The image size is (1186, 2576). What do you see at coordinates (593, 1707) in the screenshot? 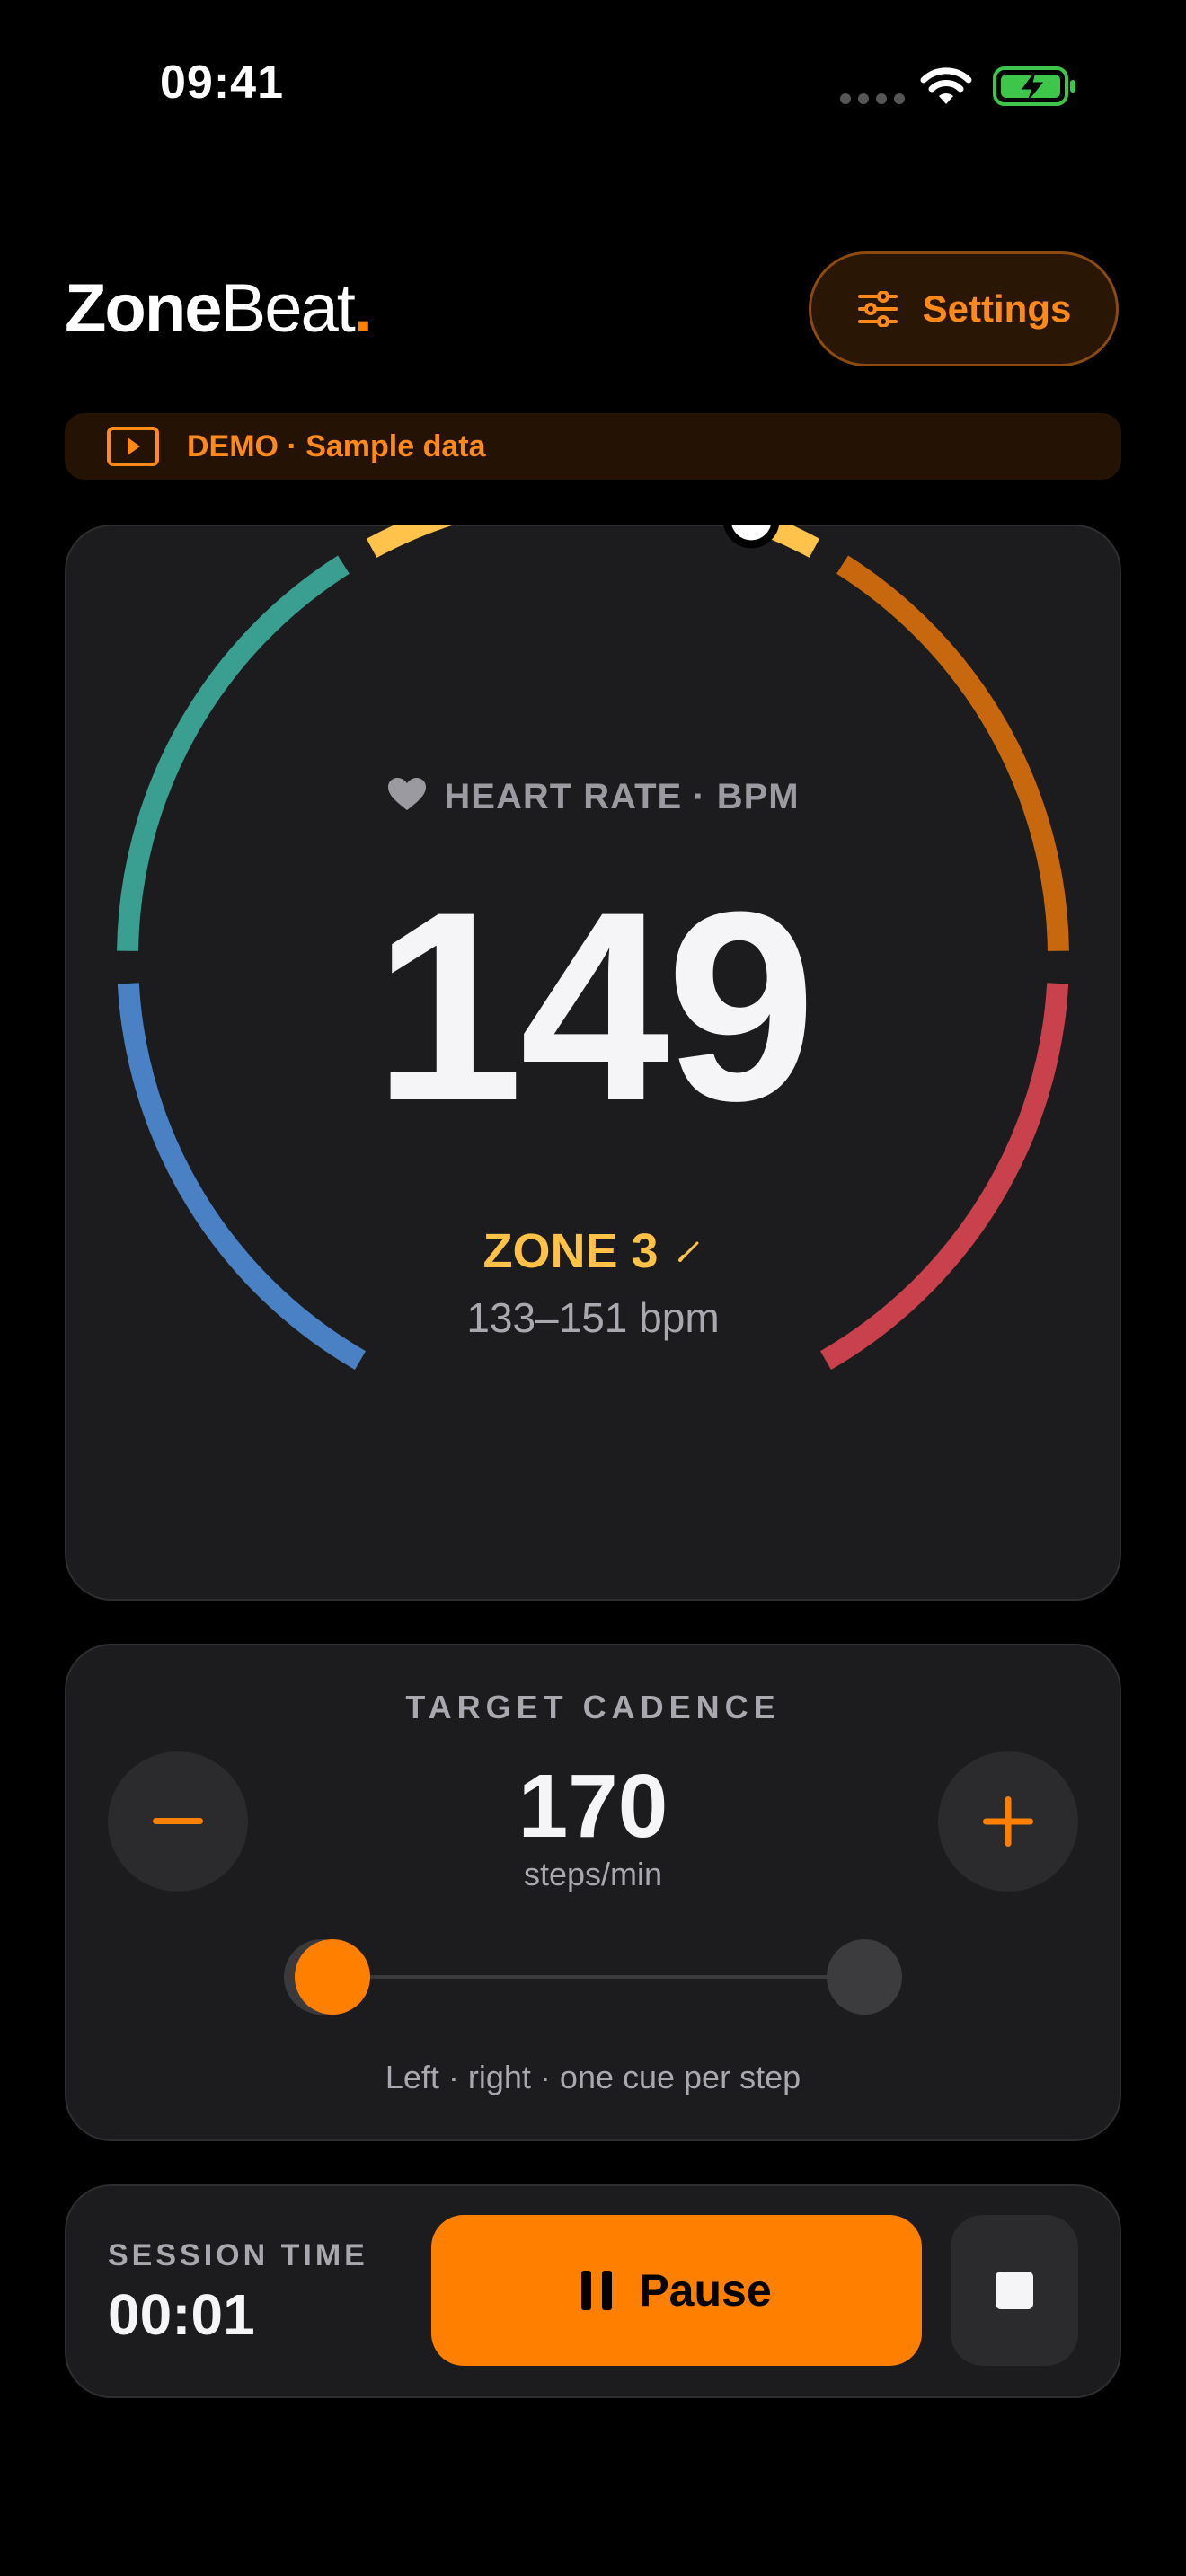
I see `cadence-title: TARGET CADENCE` at bounding box center [593, 1707].